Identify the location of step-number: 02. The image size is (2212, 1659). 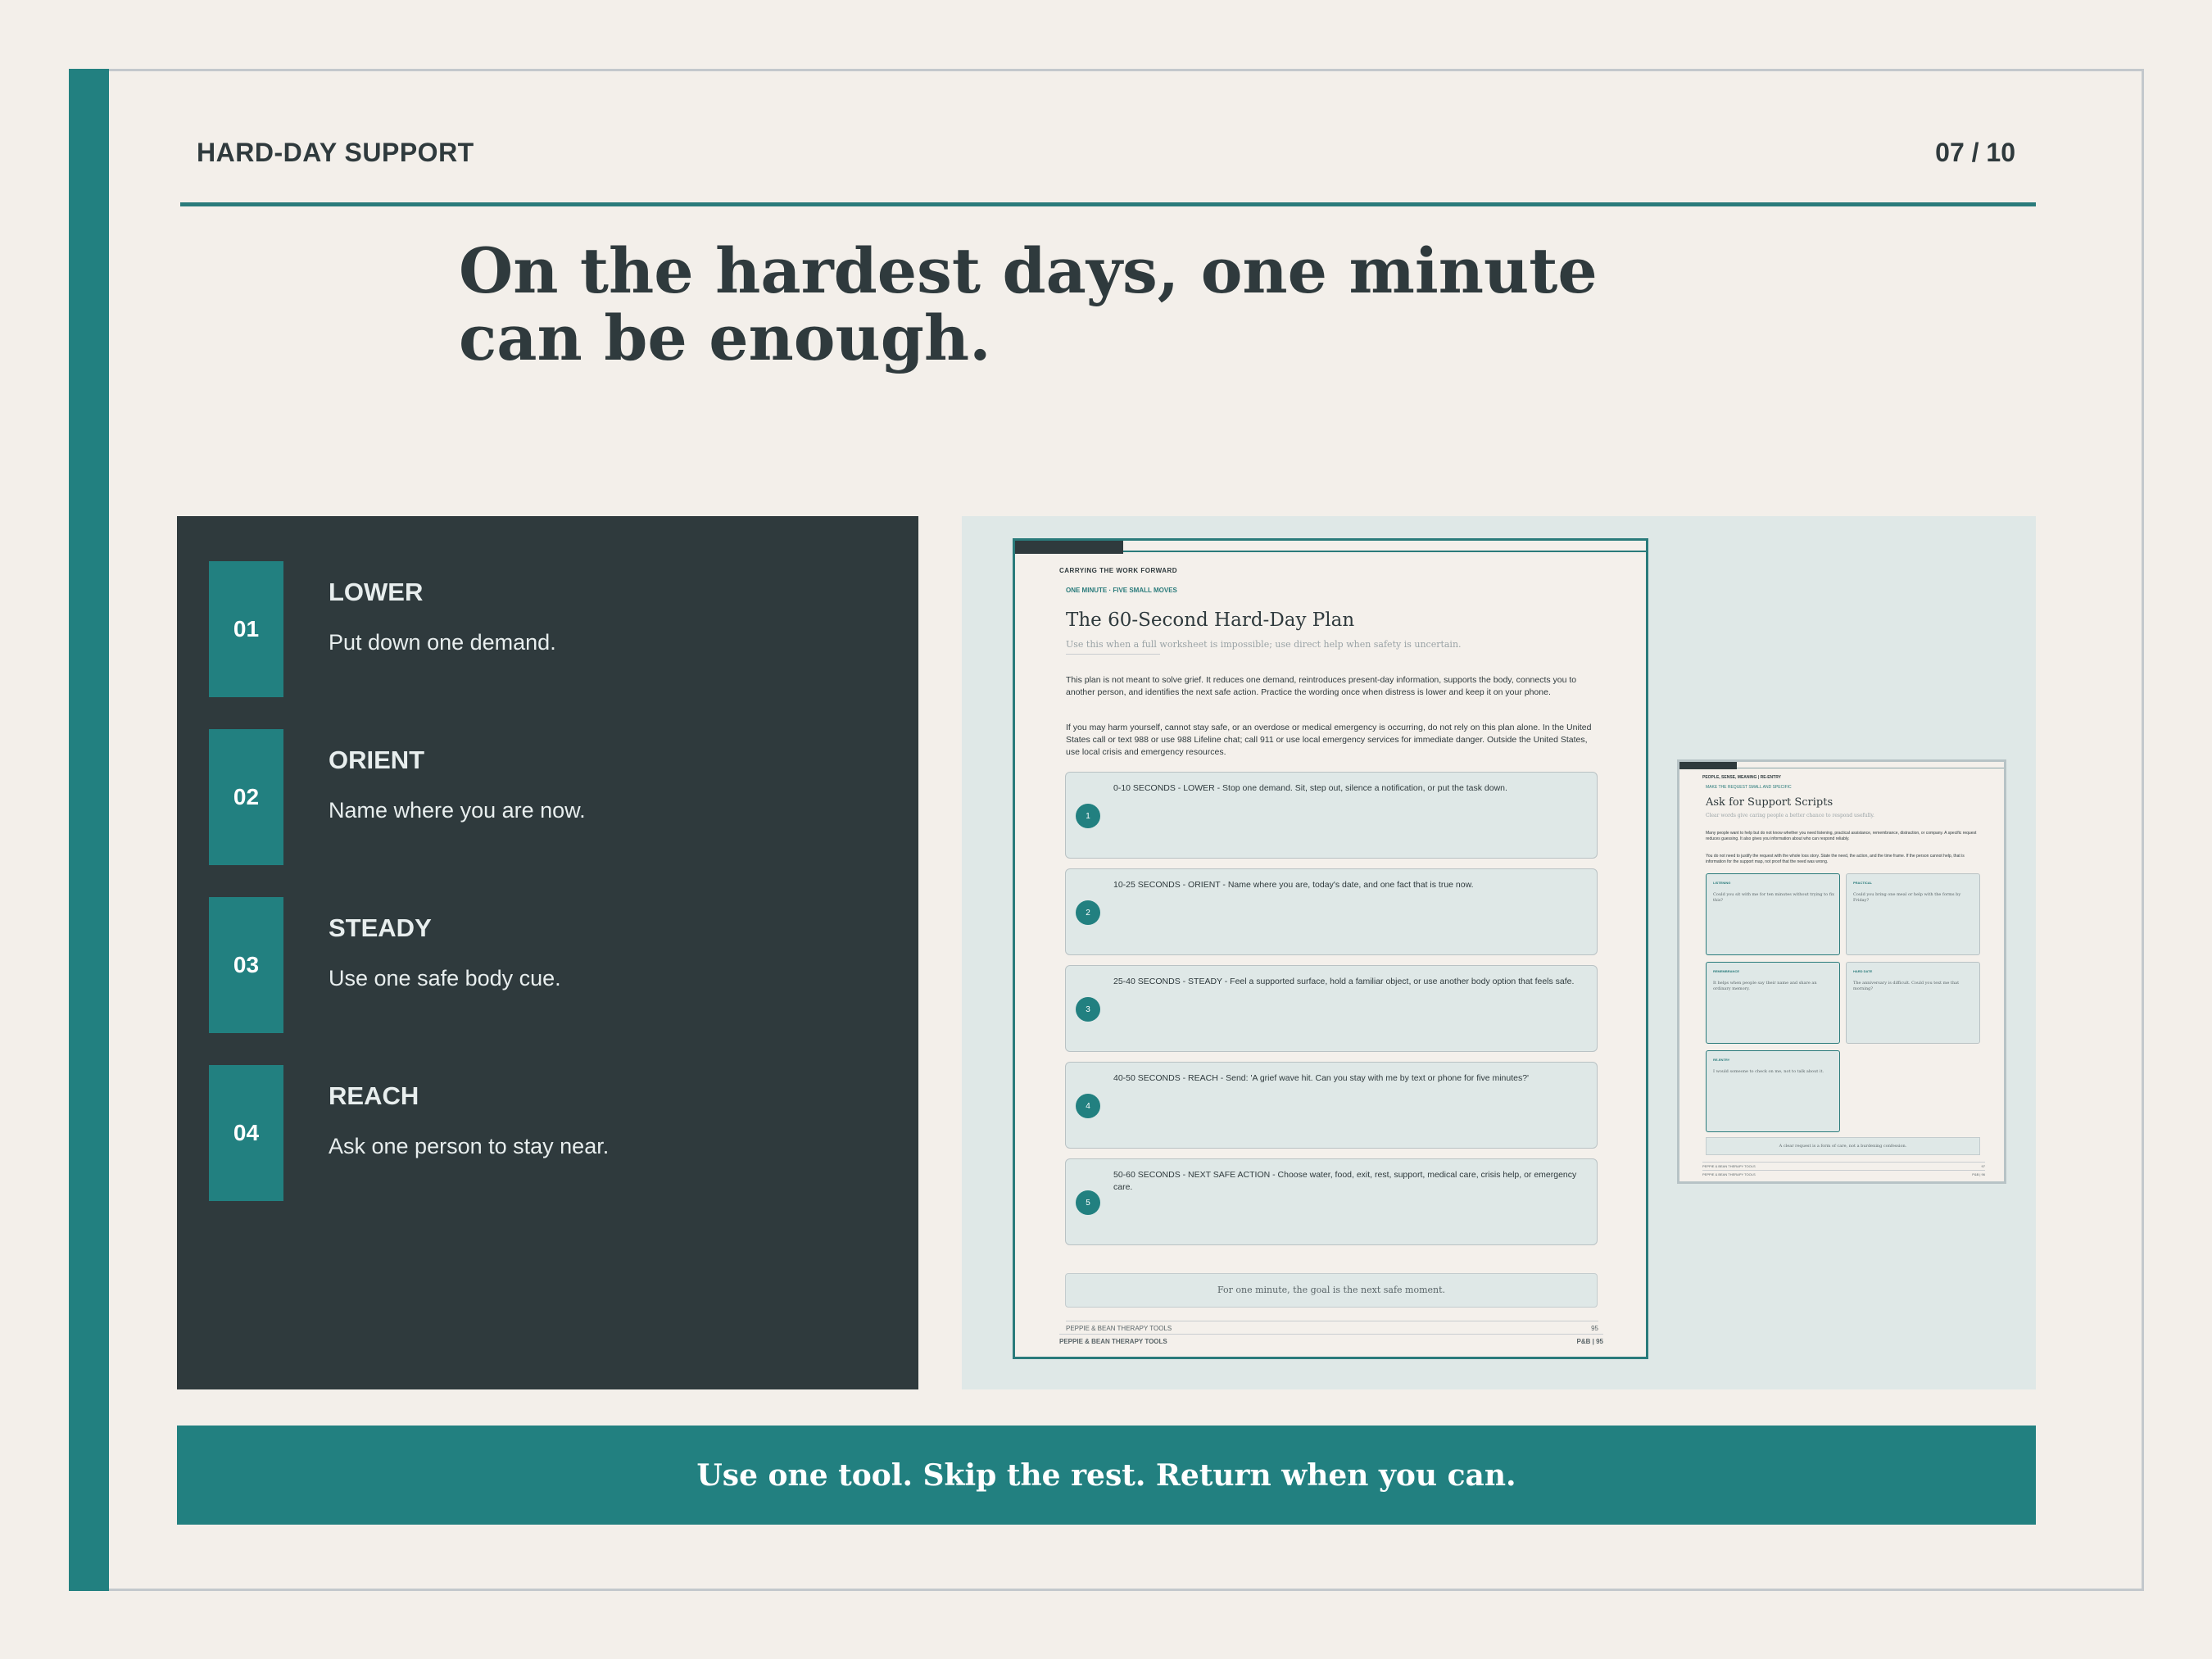
(246, 797).